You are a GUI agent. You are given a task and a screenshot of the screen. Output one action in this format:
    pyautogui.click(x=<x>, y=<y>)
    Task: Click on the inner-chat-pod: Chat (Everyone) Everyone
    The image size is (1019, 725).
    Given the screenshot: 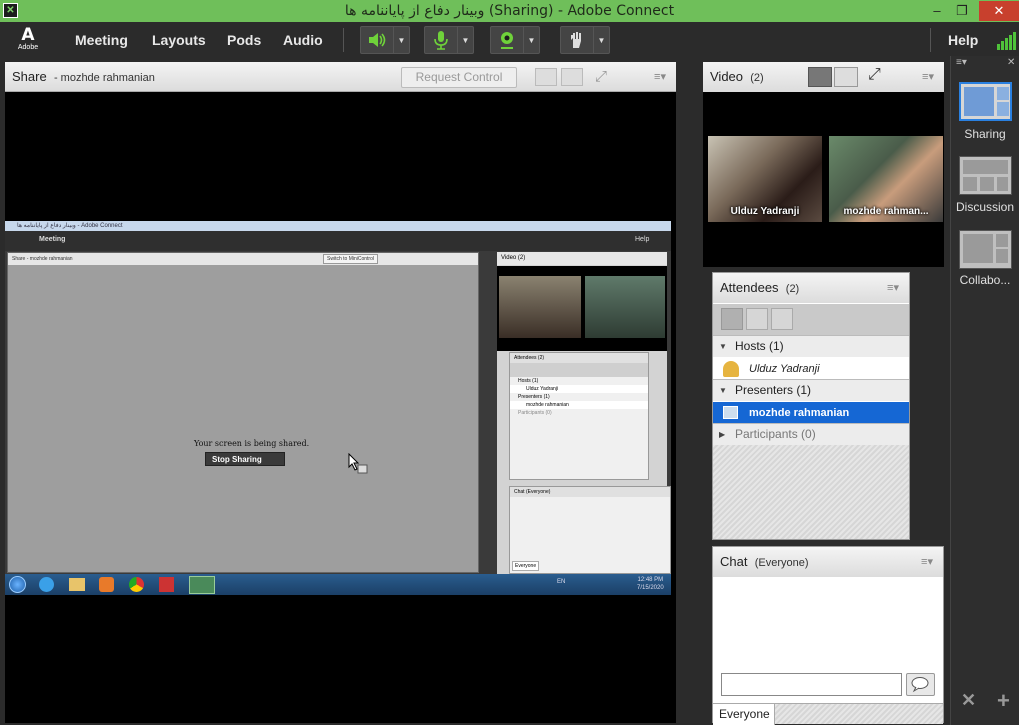 What is the action you would take?
    pyautogui.click(x=590, y=530)
    